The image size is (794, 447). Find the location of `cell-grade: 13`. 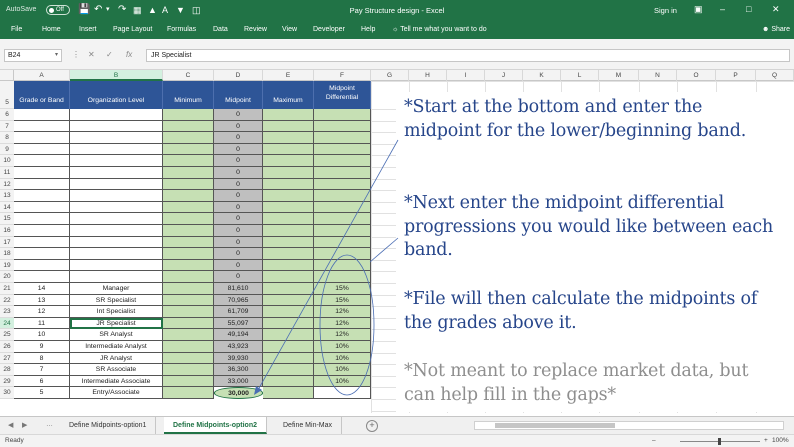

cell-grade: 13 is located at coordinates (42, 300).